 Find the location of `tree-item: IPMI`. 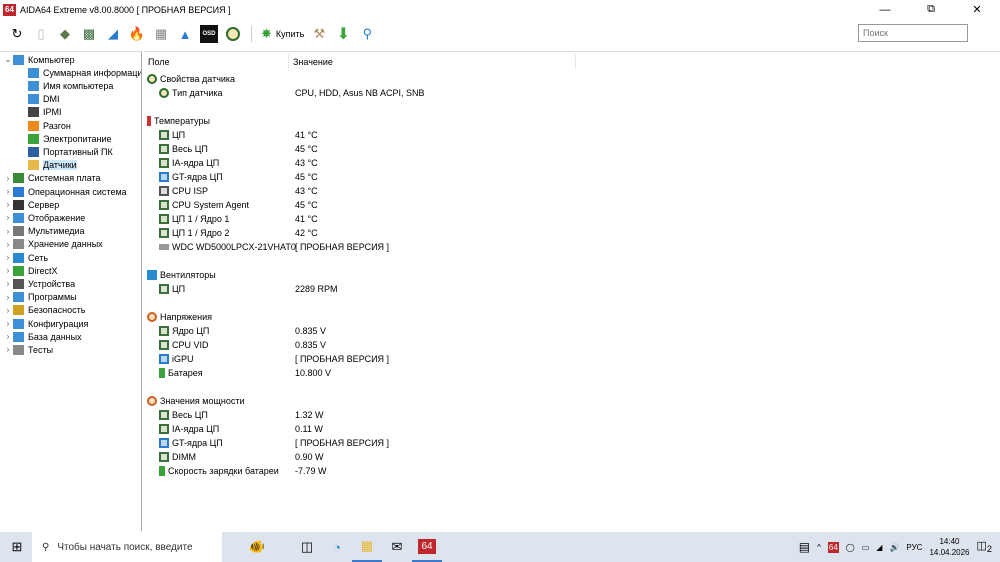

tree-item: IPMI is located at coordinates (45, 112).